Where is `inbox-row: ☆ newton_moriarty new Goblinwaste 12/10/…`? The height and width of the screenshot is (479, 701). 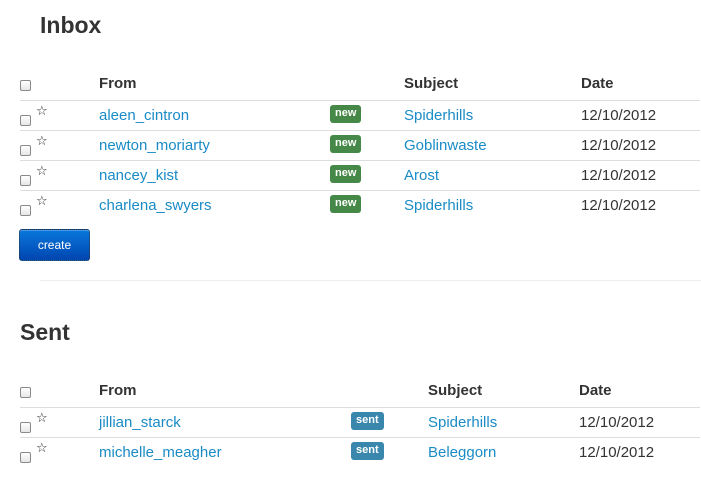 inbox-row: ☆ newton_moriarty new Goblinwaste 12/10/… is located at coordinates (360, 145).